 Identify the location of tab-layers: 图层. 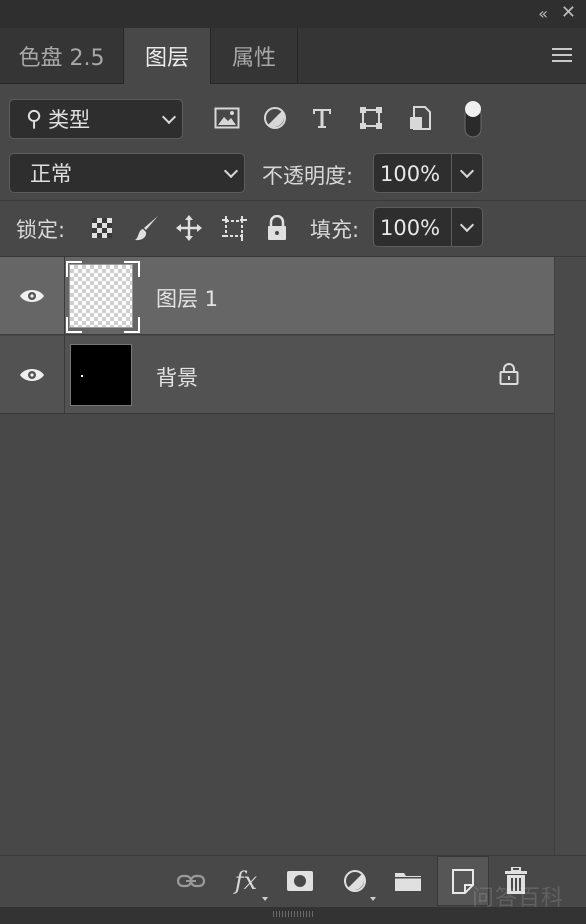
(167, 56).